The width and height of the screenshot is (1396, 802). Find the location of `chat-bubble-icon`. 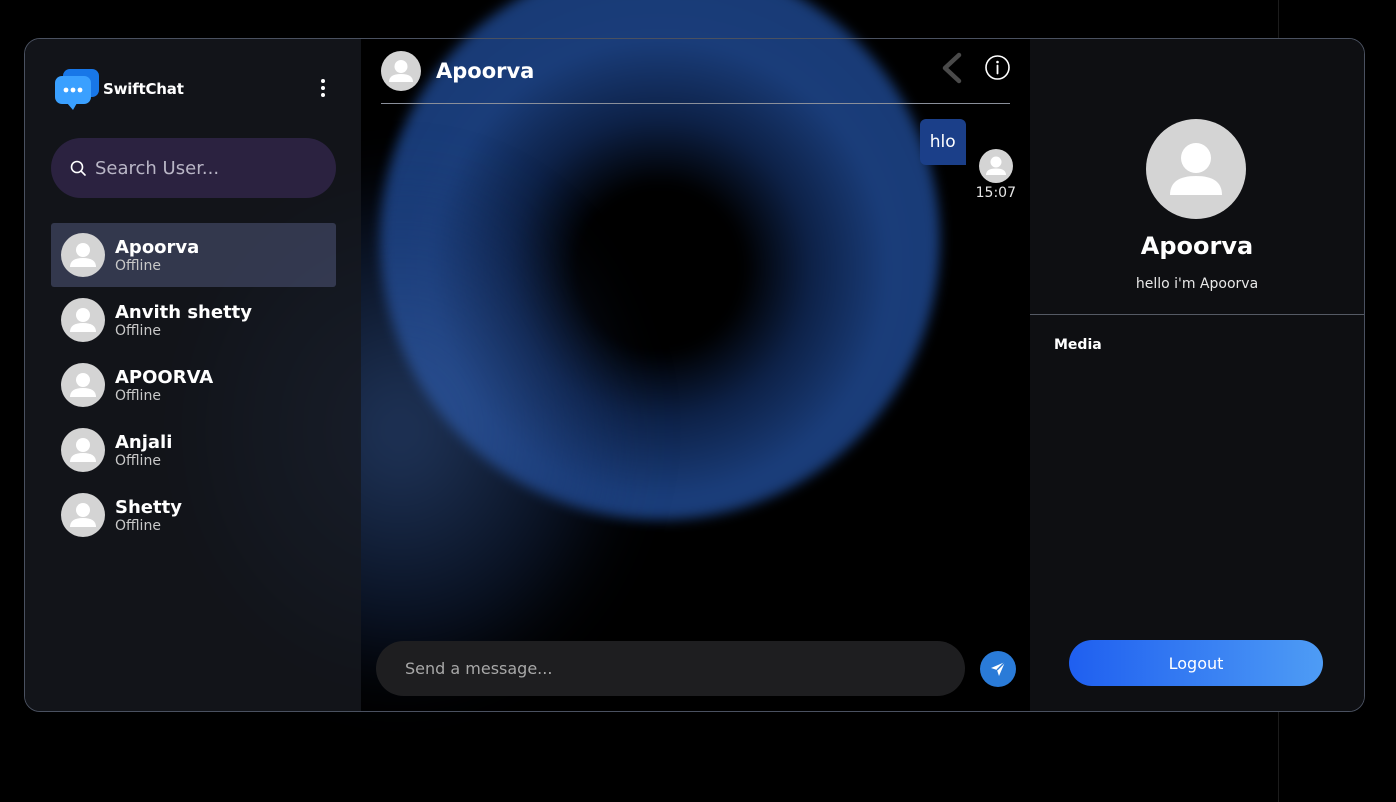

chat-bubble-icon is located at coordinates (77, 89).